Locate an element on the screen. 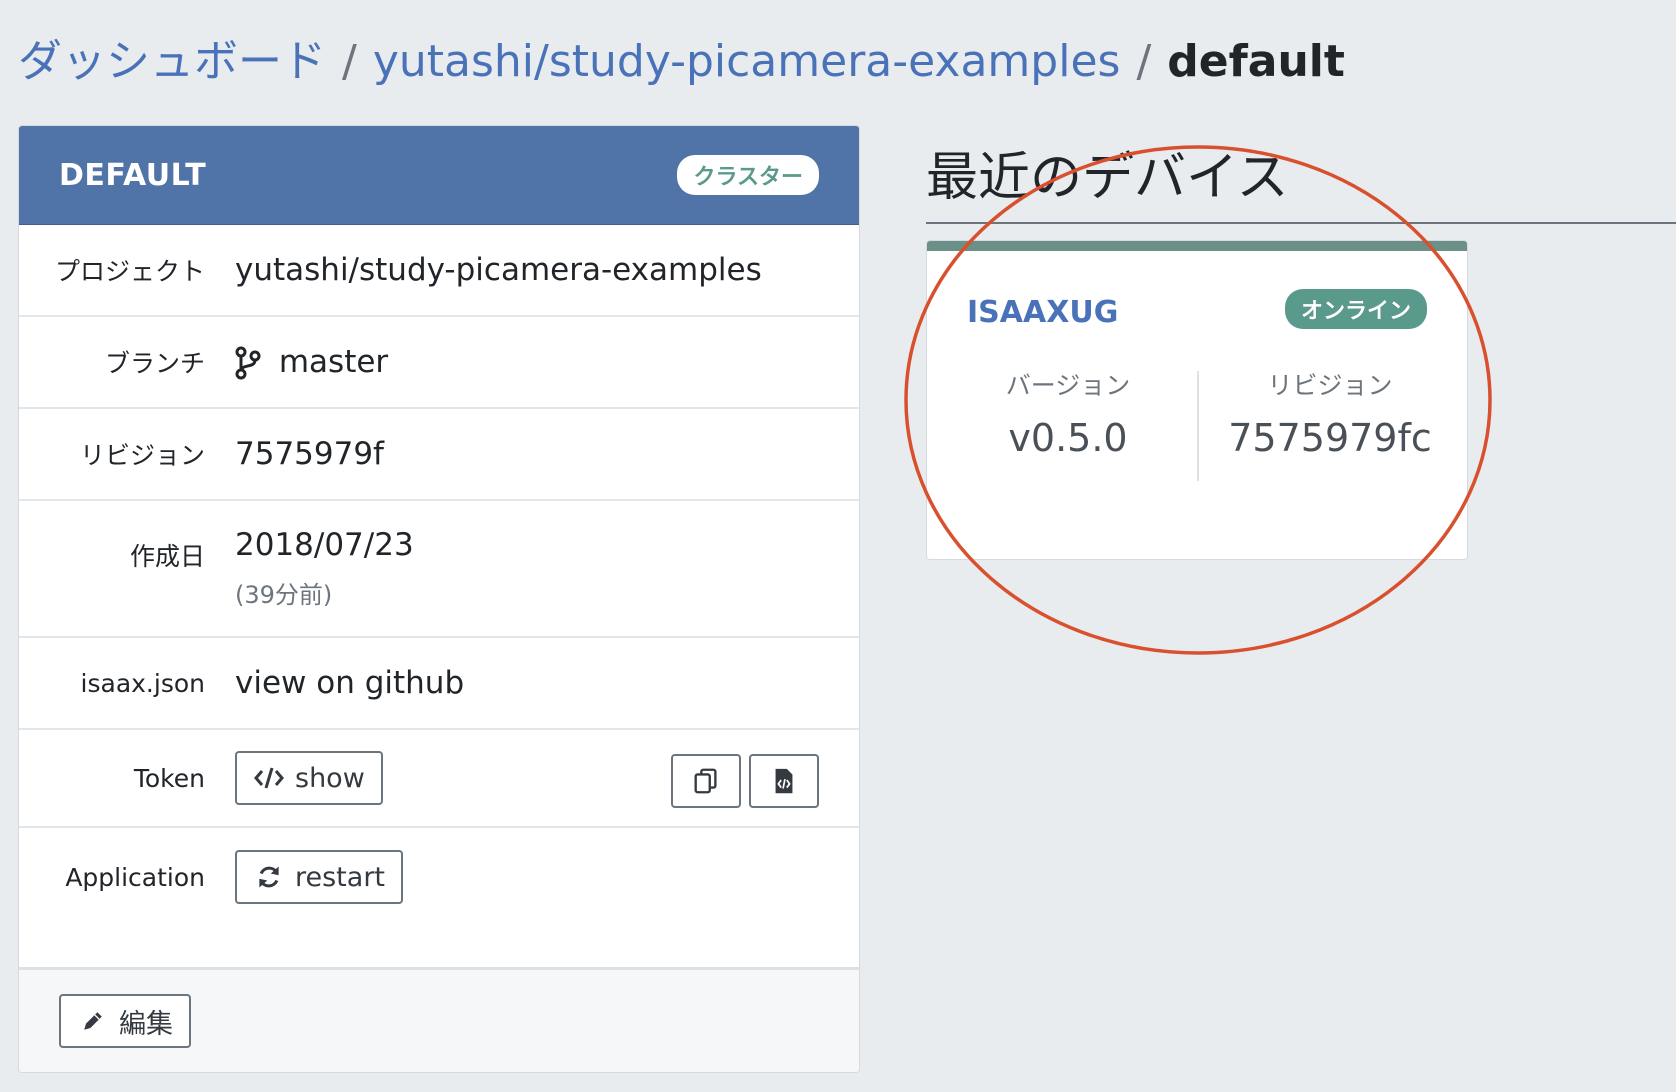 This screenshot has width=1676, height=1092. device-revision-value: 7575979fc is located at coordinates (1330, 438).